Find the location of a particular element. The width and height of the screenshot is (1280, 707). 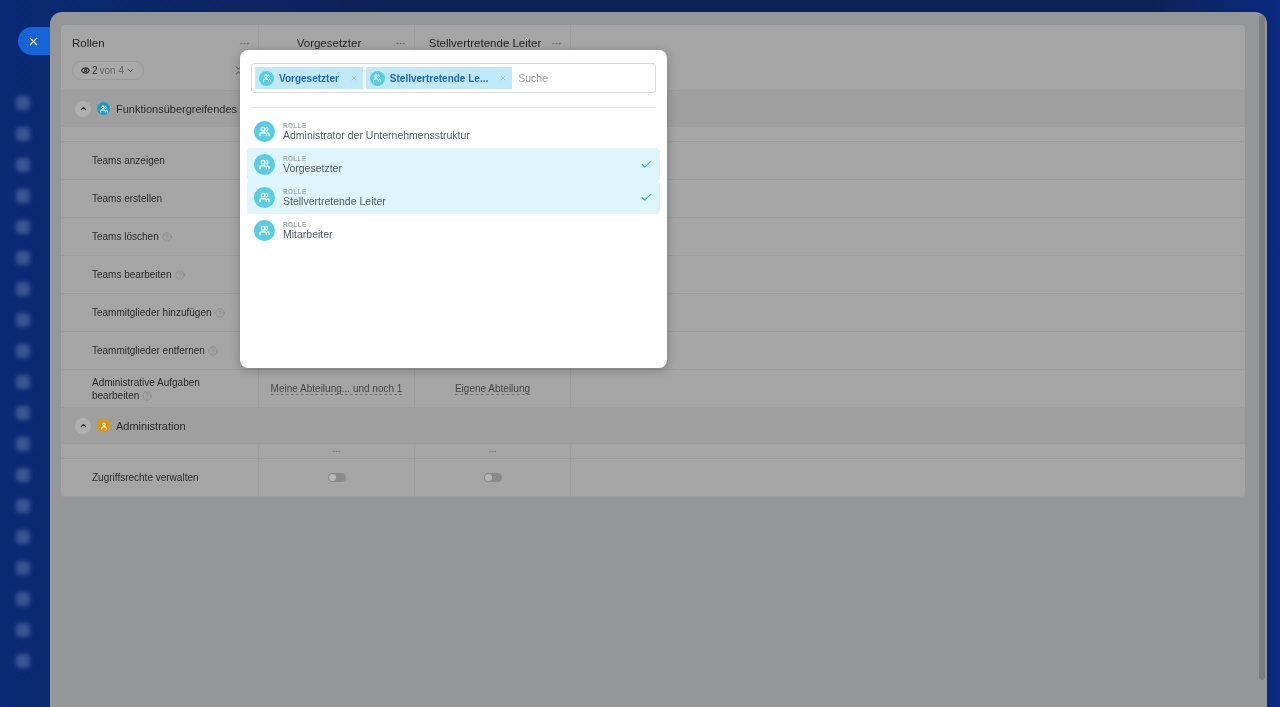

section-title: Administration is located at coordinates (151, 425).